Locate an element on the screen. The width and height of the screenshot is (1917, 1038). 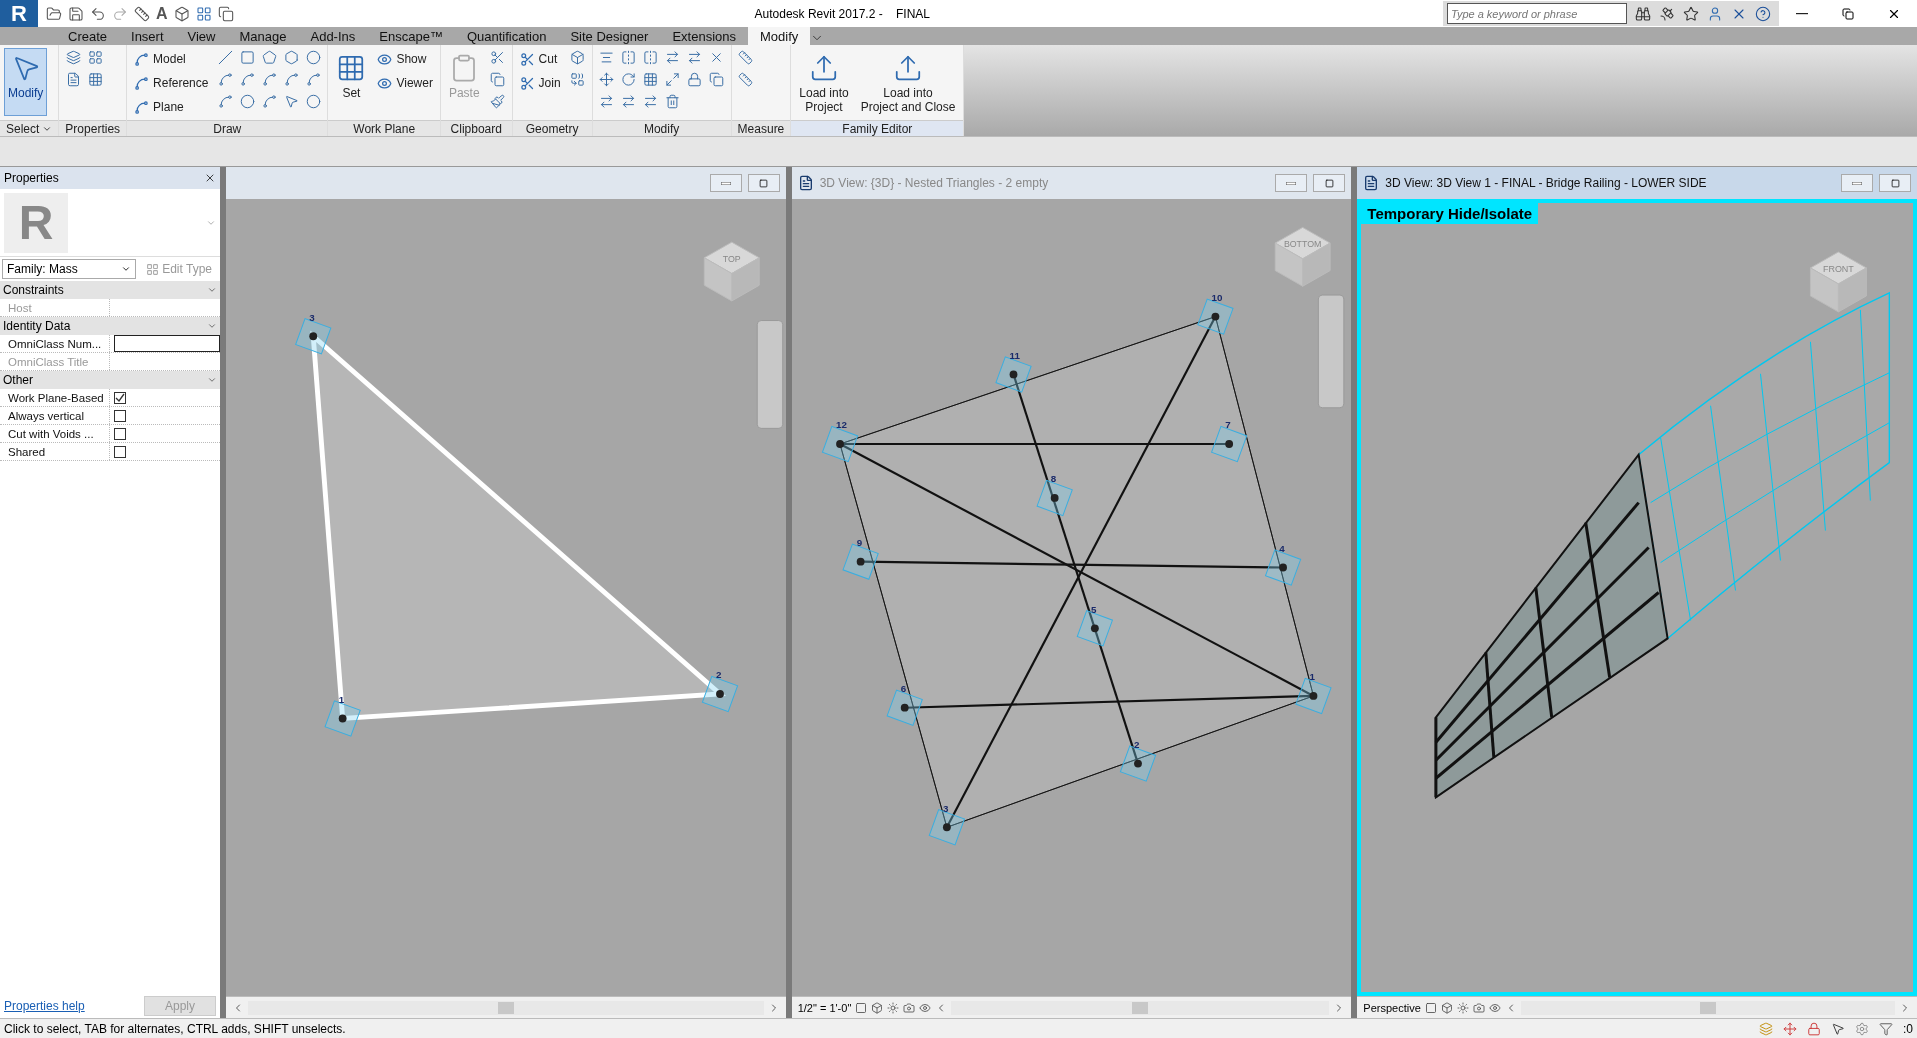
view-scale: 1/2" = 1'-0" is located at coordinates (824, 1007).